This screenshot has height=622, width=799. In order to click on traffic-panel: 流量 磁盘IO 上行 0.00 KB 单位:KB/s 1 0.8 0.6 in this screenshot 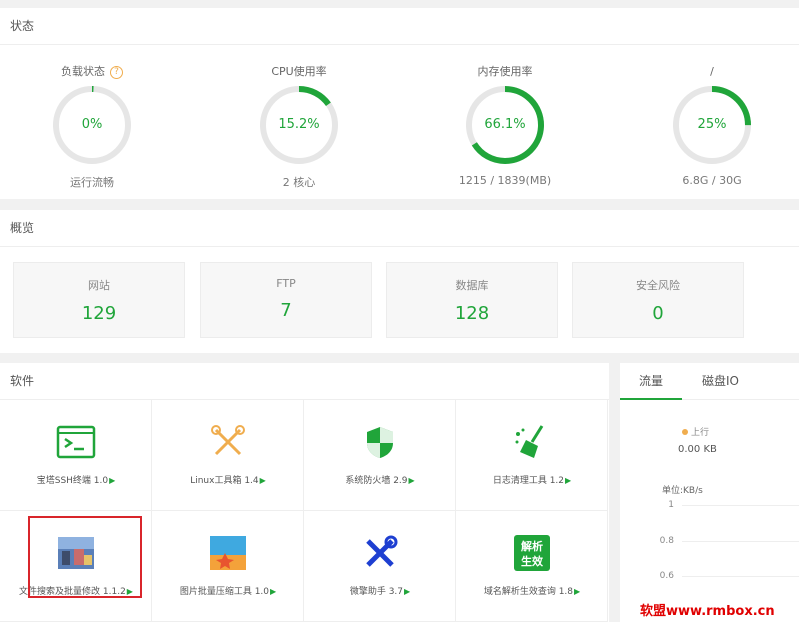, I will do `click(709, 492)`.